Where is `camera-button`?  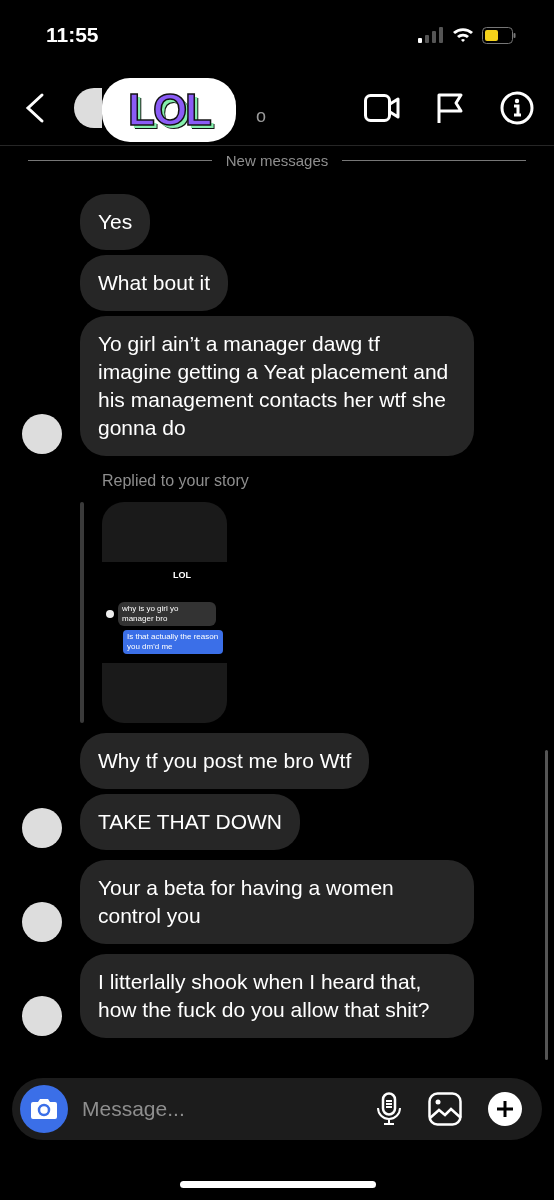
camera-button is located at coordinates (44, 1109).